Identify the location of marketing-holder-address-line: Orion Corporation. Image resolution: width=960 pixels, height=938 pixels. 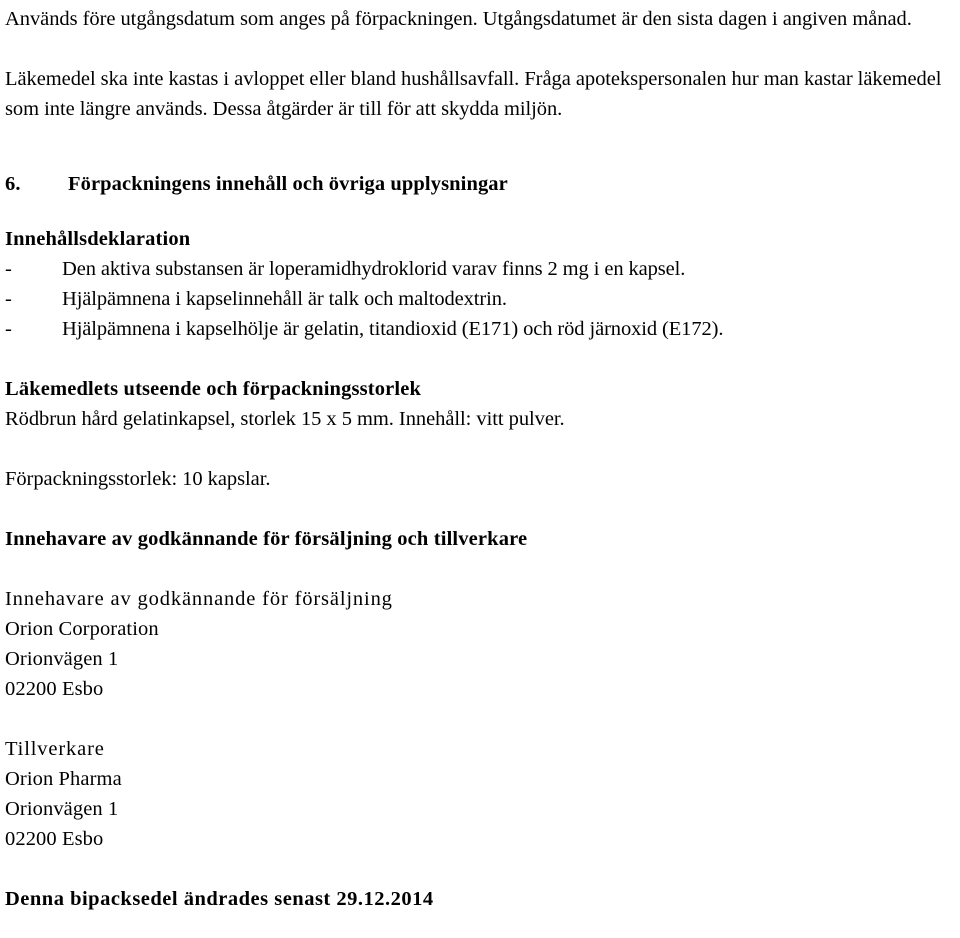
(82, 629).